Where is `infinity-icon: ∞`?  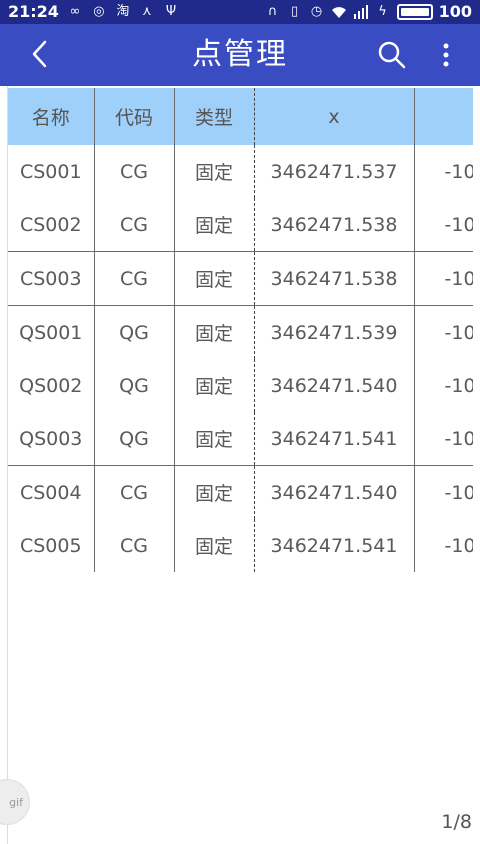
infinity-icon: ∞ is located at coordinates (75, 11).